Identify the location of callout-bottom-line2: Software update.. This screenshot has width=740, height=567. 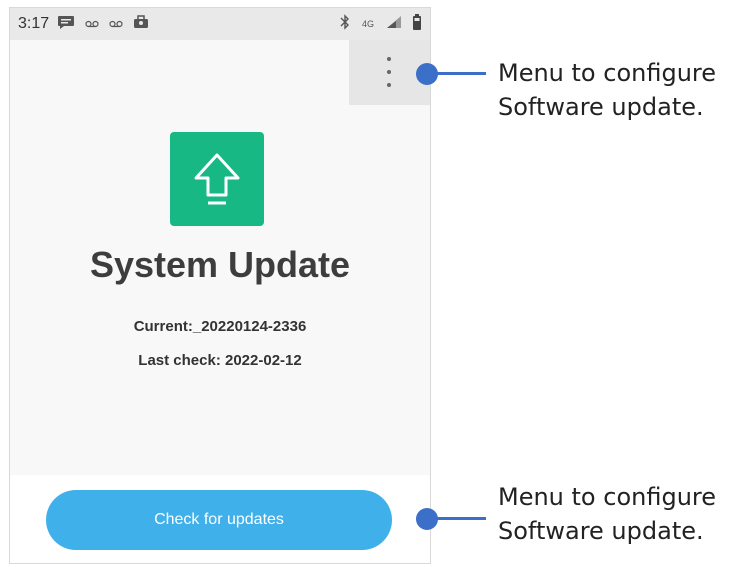
(601, 531).